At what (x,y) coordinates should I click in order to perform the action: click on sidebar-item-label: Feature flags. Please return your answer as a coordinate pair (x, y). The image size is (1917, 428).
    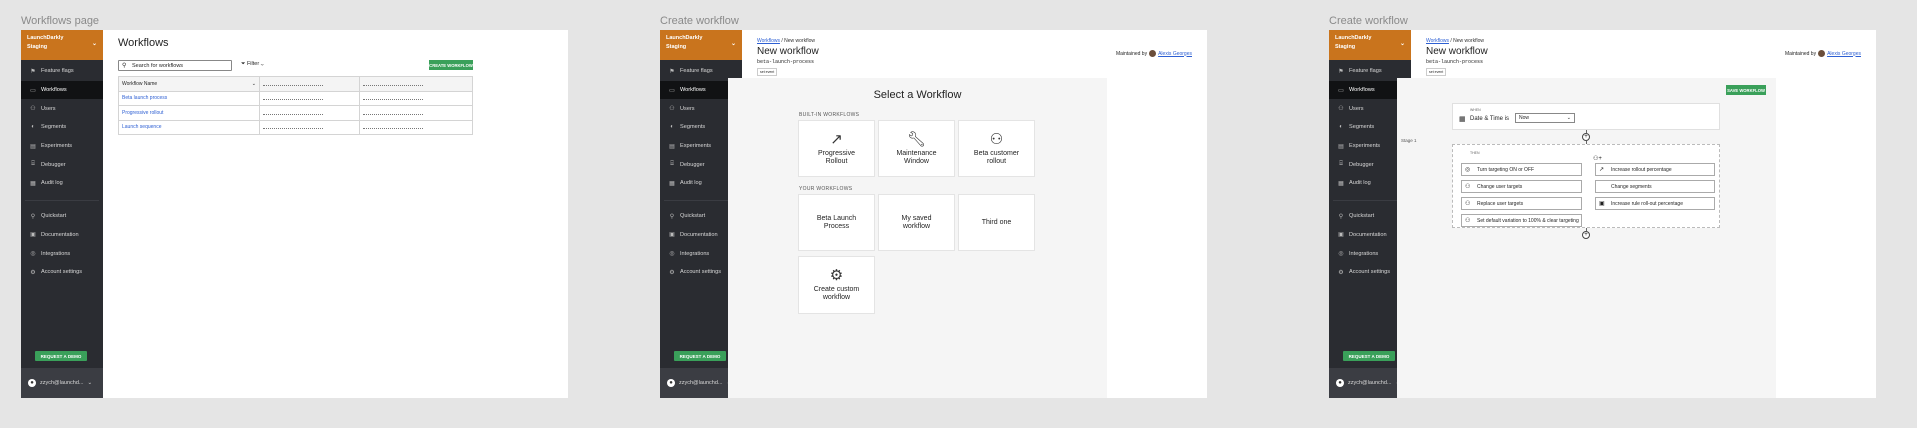
    Looking at the image, I should click on (57, 71).